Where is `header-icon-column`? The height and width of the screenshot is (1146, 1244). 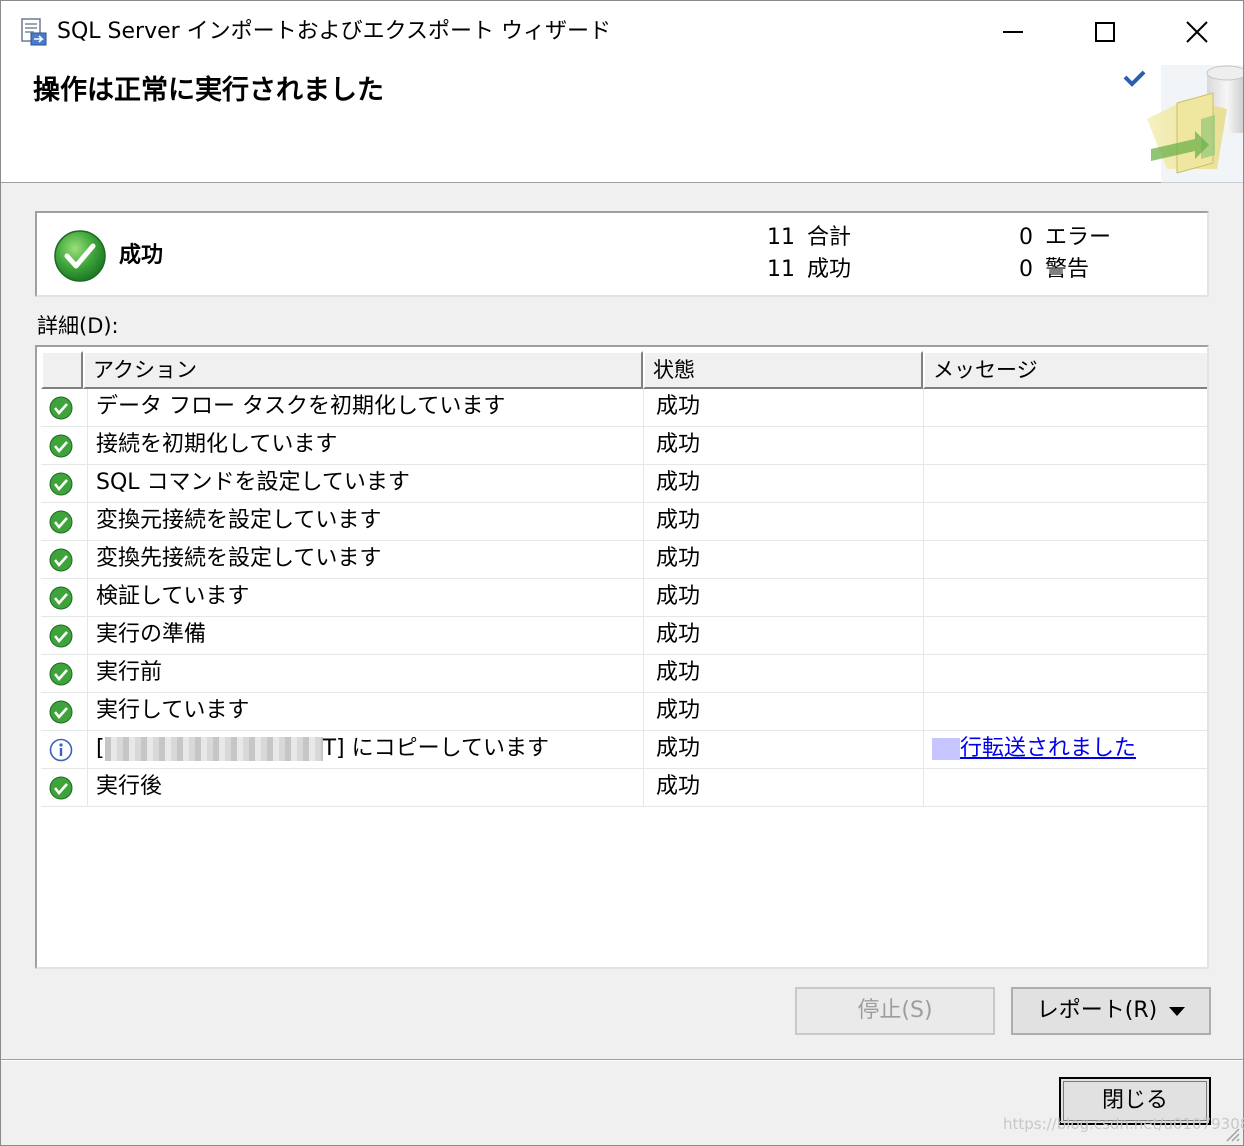
header-icon-column is located at coordinates (62, 370).